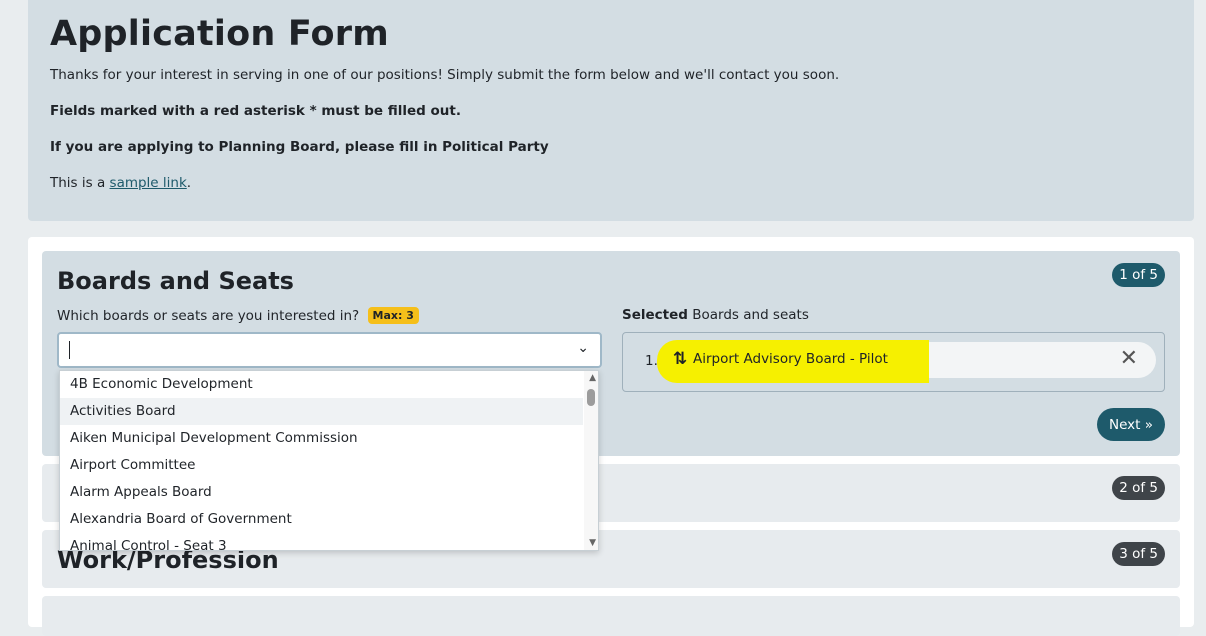  What do you see at coordinates (69, 350) in the screenshot?
I see `text-caret` at bounding box center [69, 350].